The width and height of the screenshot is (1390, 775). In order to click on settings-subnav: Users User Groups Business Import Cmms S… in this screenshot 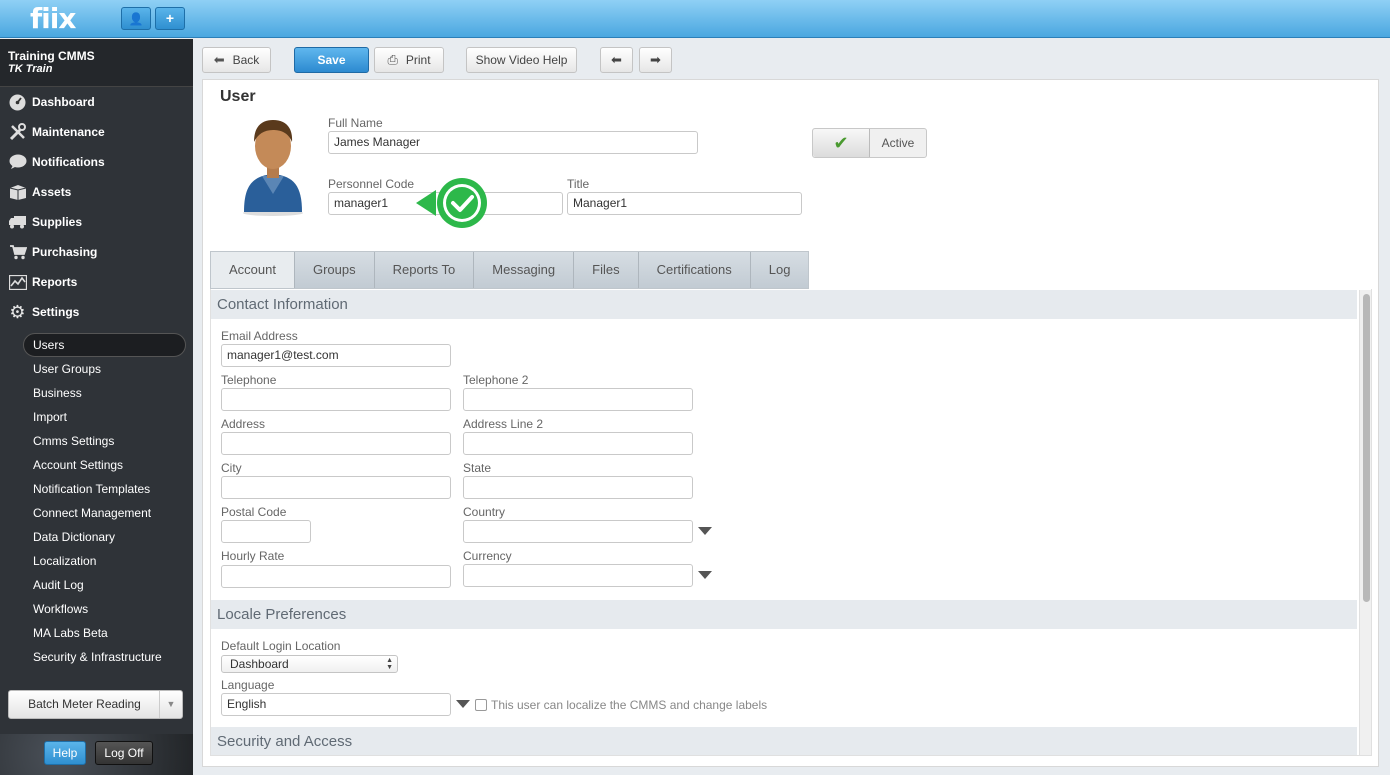, I will do `click(96, 501)`.